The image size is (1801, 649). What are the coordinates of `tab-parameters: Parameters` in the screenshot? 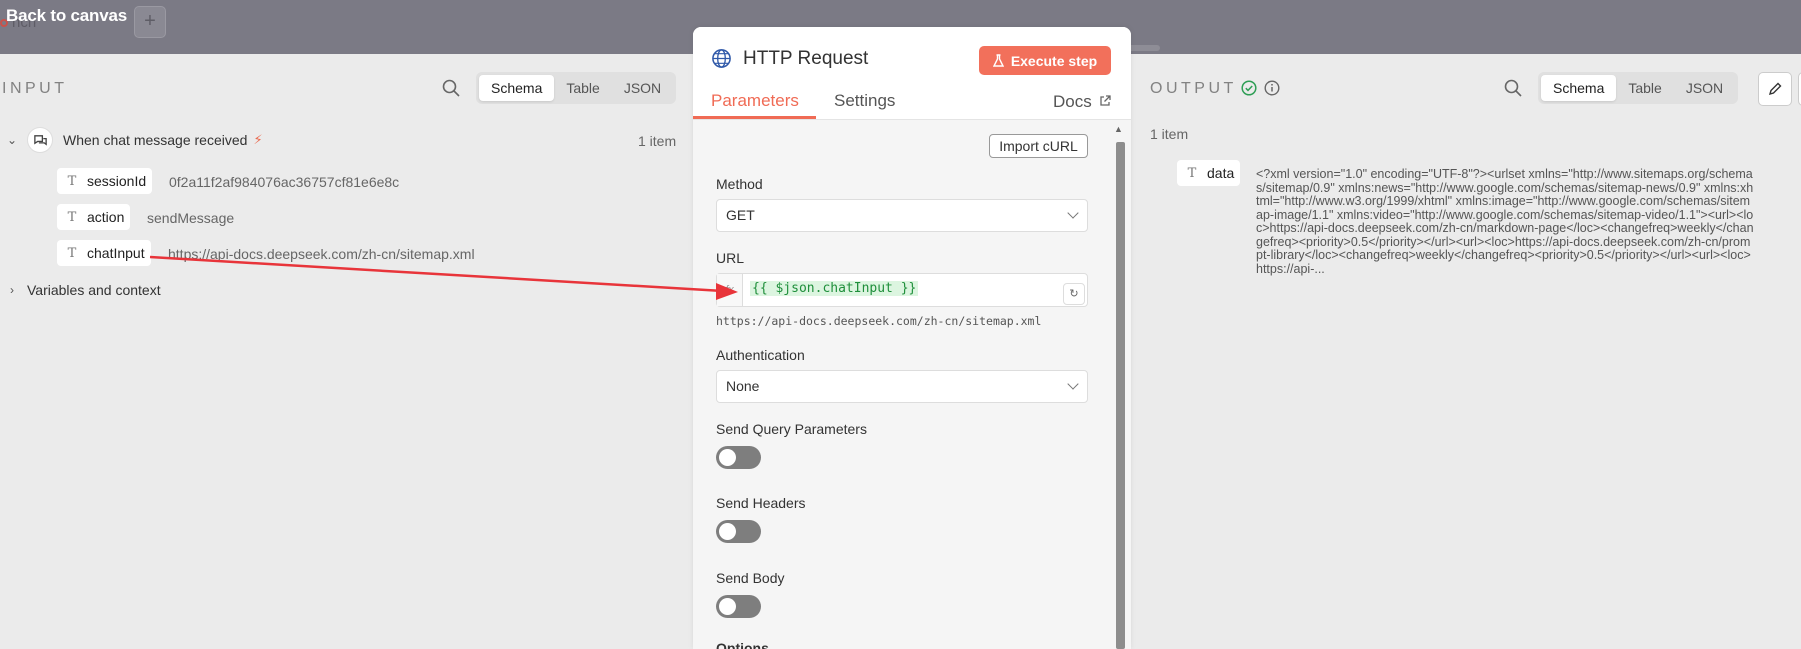 It's located at (755, 101).